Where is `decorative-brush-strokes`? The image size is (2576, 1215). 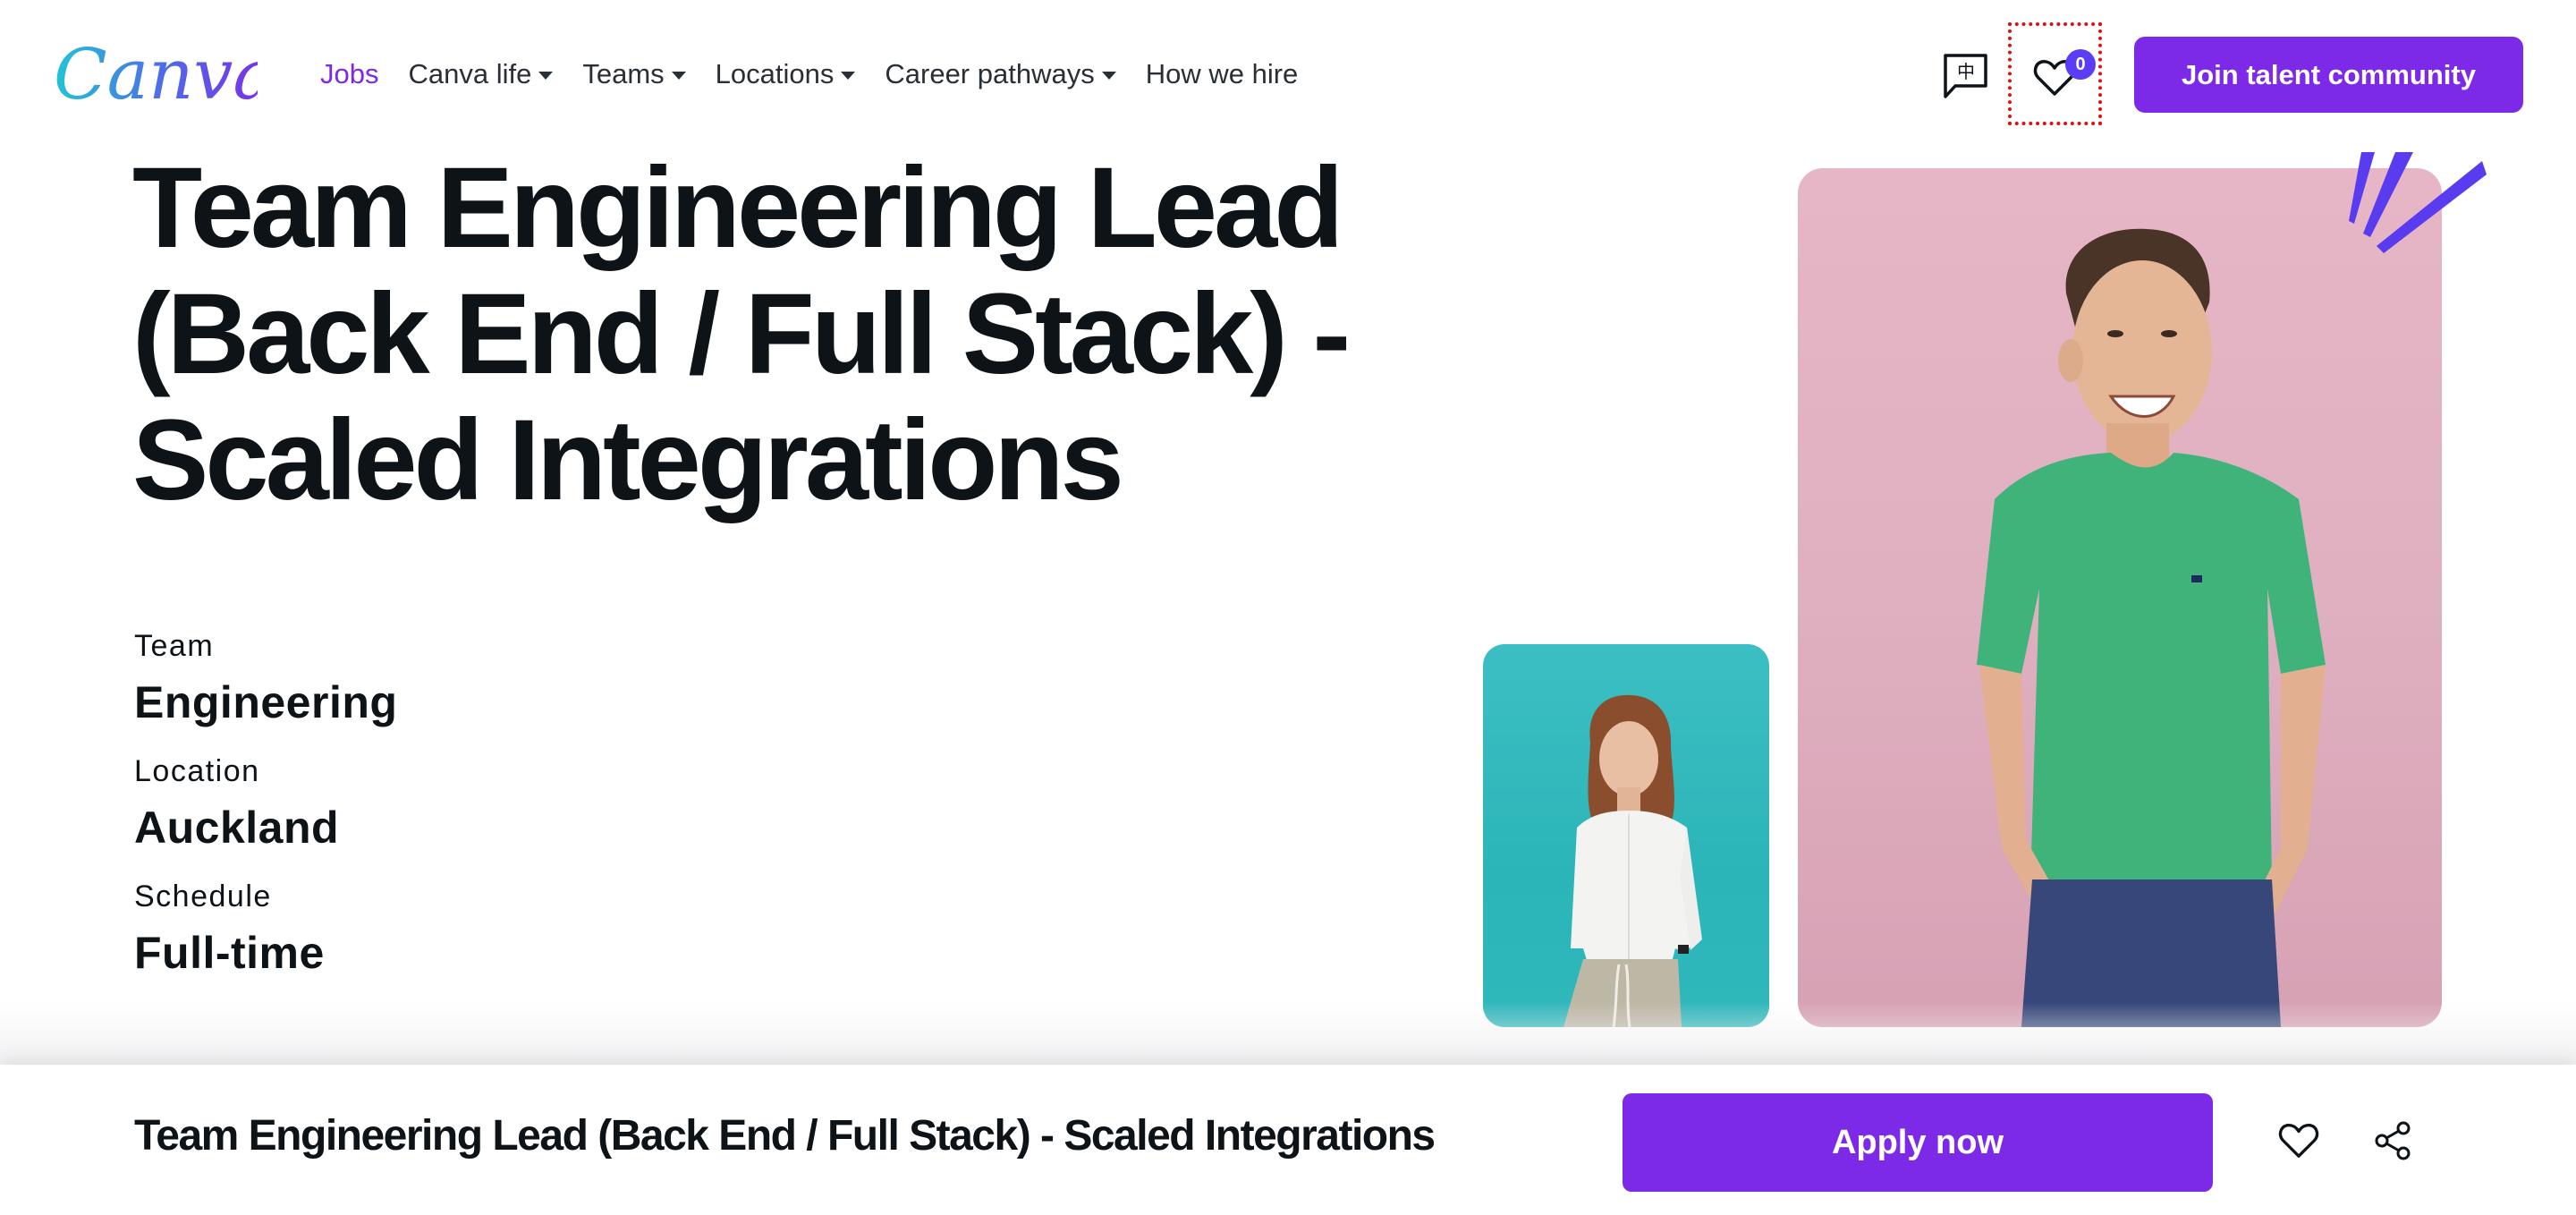 decorative-brush-strokes is located at coordinates (2418, 203).